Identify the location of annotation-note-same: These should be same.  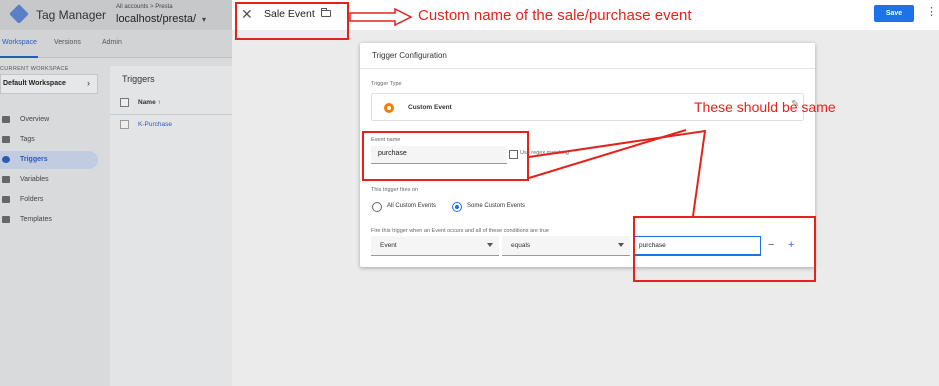
(765, 107).